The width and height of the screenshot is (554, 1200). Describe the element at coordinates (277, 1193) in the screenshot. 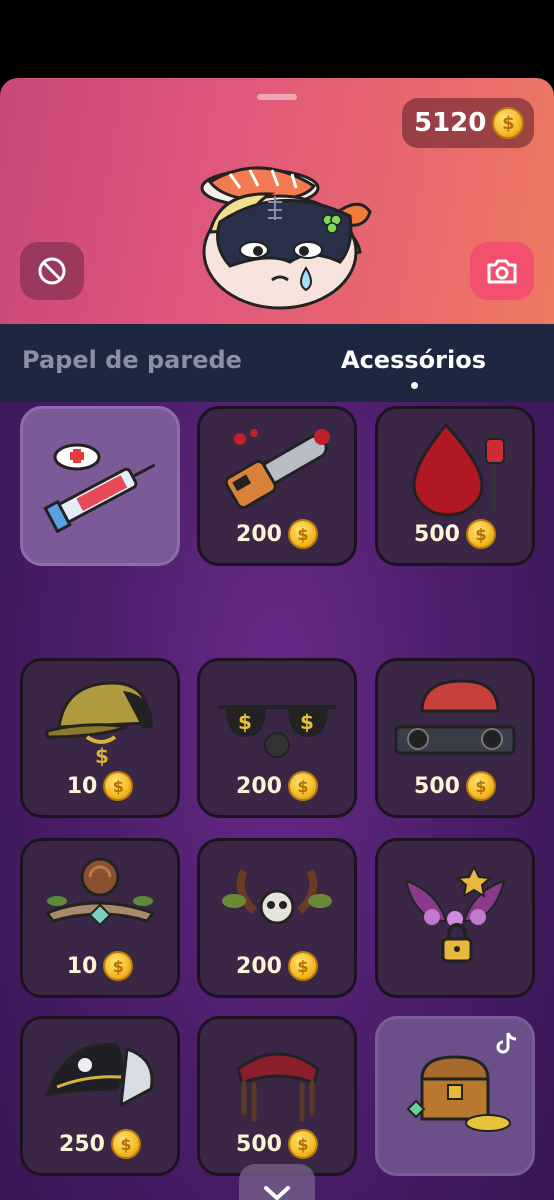

I see `chevron-down-icon` at that location.